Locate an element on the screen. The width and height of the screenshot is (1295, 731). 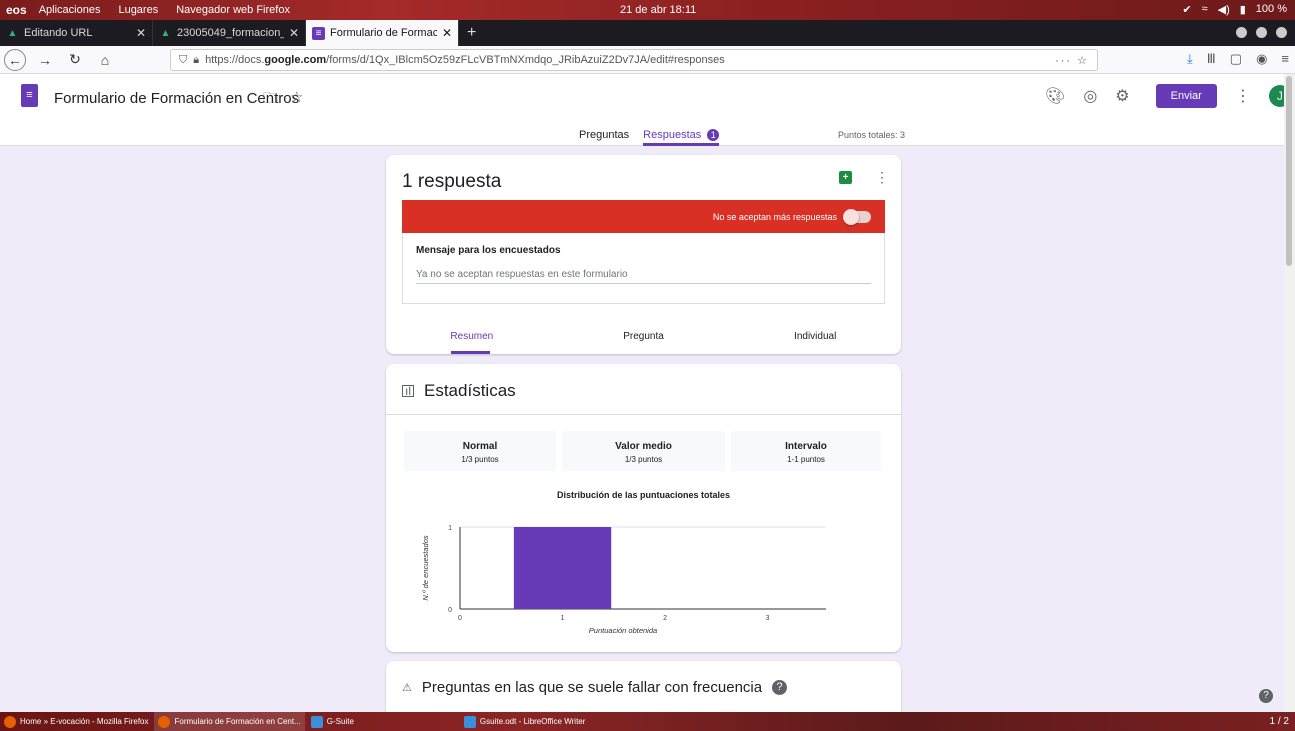
wifi-icon: ≈ is located at coordinates (1205, 9).